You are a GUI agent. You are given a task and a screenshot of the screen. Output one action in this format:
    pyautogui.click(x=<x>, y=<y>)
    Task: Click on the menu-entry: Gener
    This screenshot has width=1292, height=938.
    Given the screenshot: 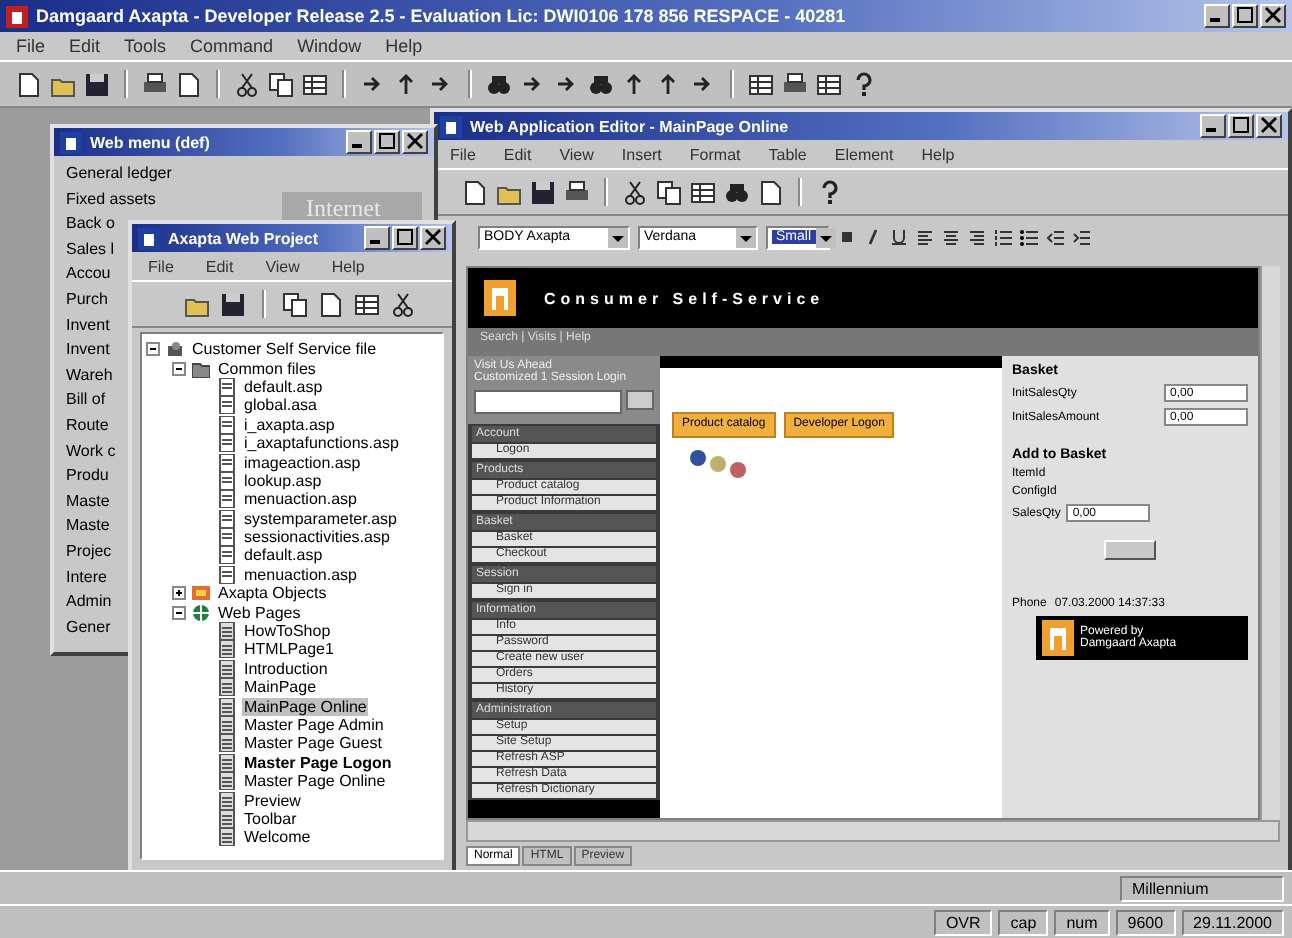 What is the action you would take?
    pyautogui.click(x=88, y=627)
    